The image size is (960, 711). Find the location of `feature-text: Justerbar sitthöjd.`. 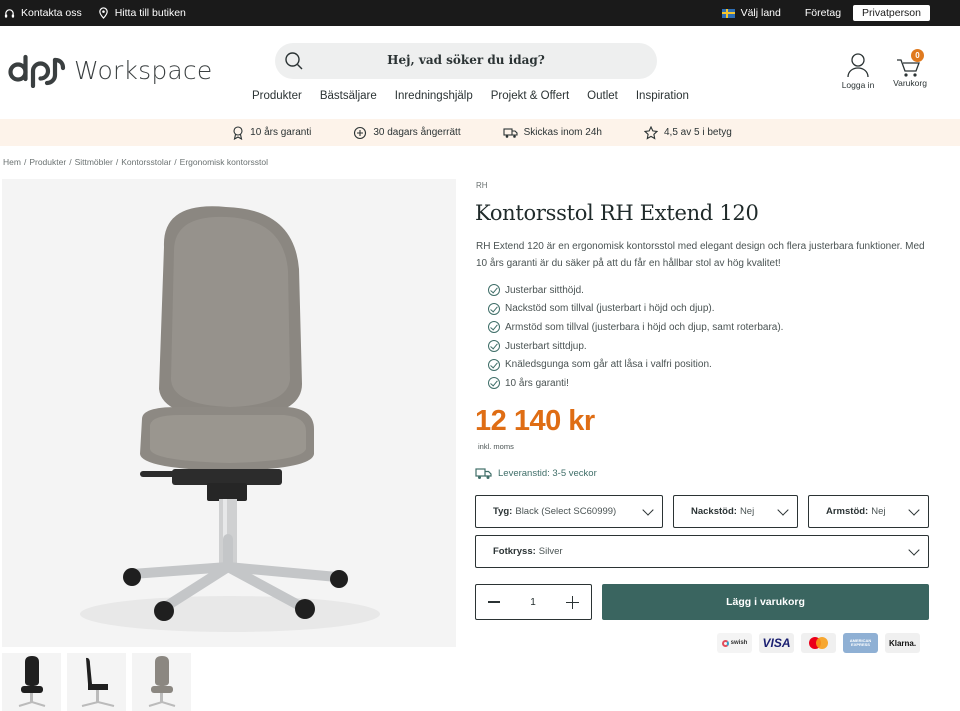

feature-text: Justerbar sitthöjd. is located at coordinates (544, 290).